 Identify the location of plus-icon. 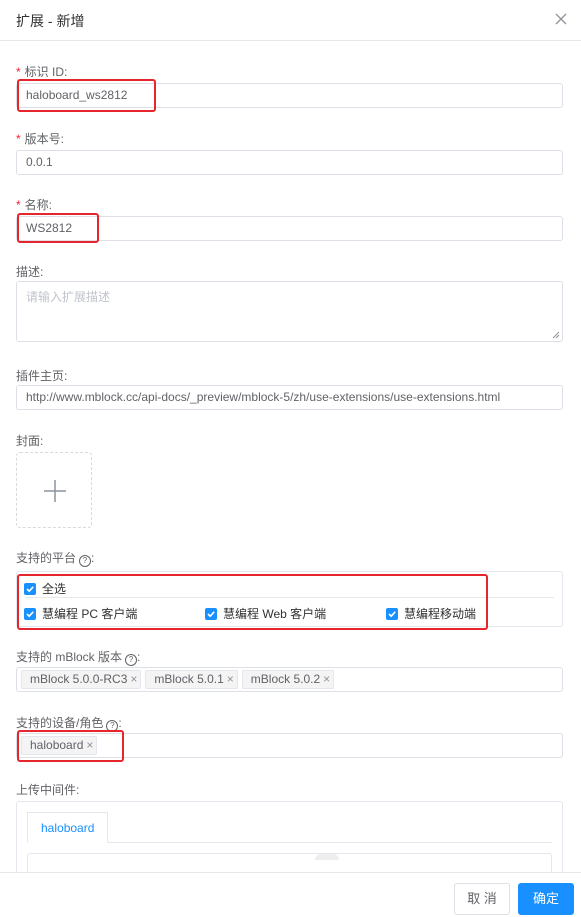
(55, 491).